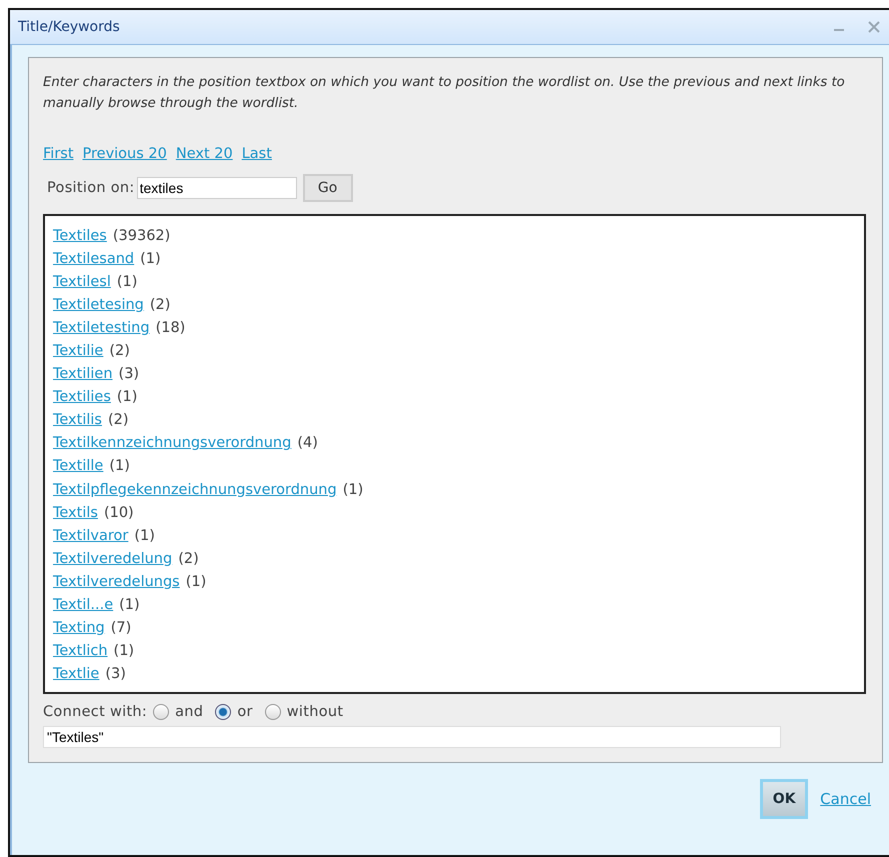  Describe the element at coordinates (315, 712) in the screenshot. I see `radio-label: without` at that location.